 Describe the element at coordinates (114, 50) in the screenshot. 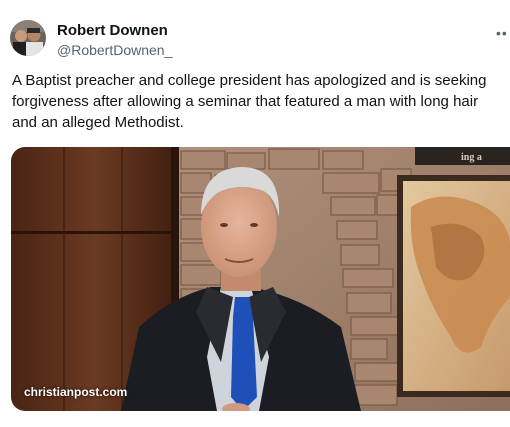

I see `author-handle: @RobertDownen_` at that location.